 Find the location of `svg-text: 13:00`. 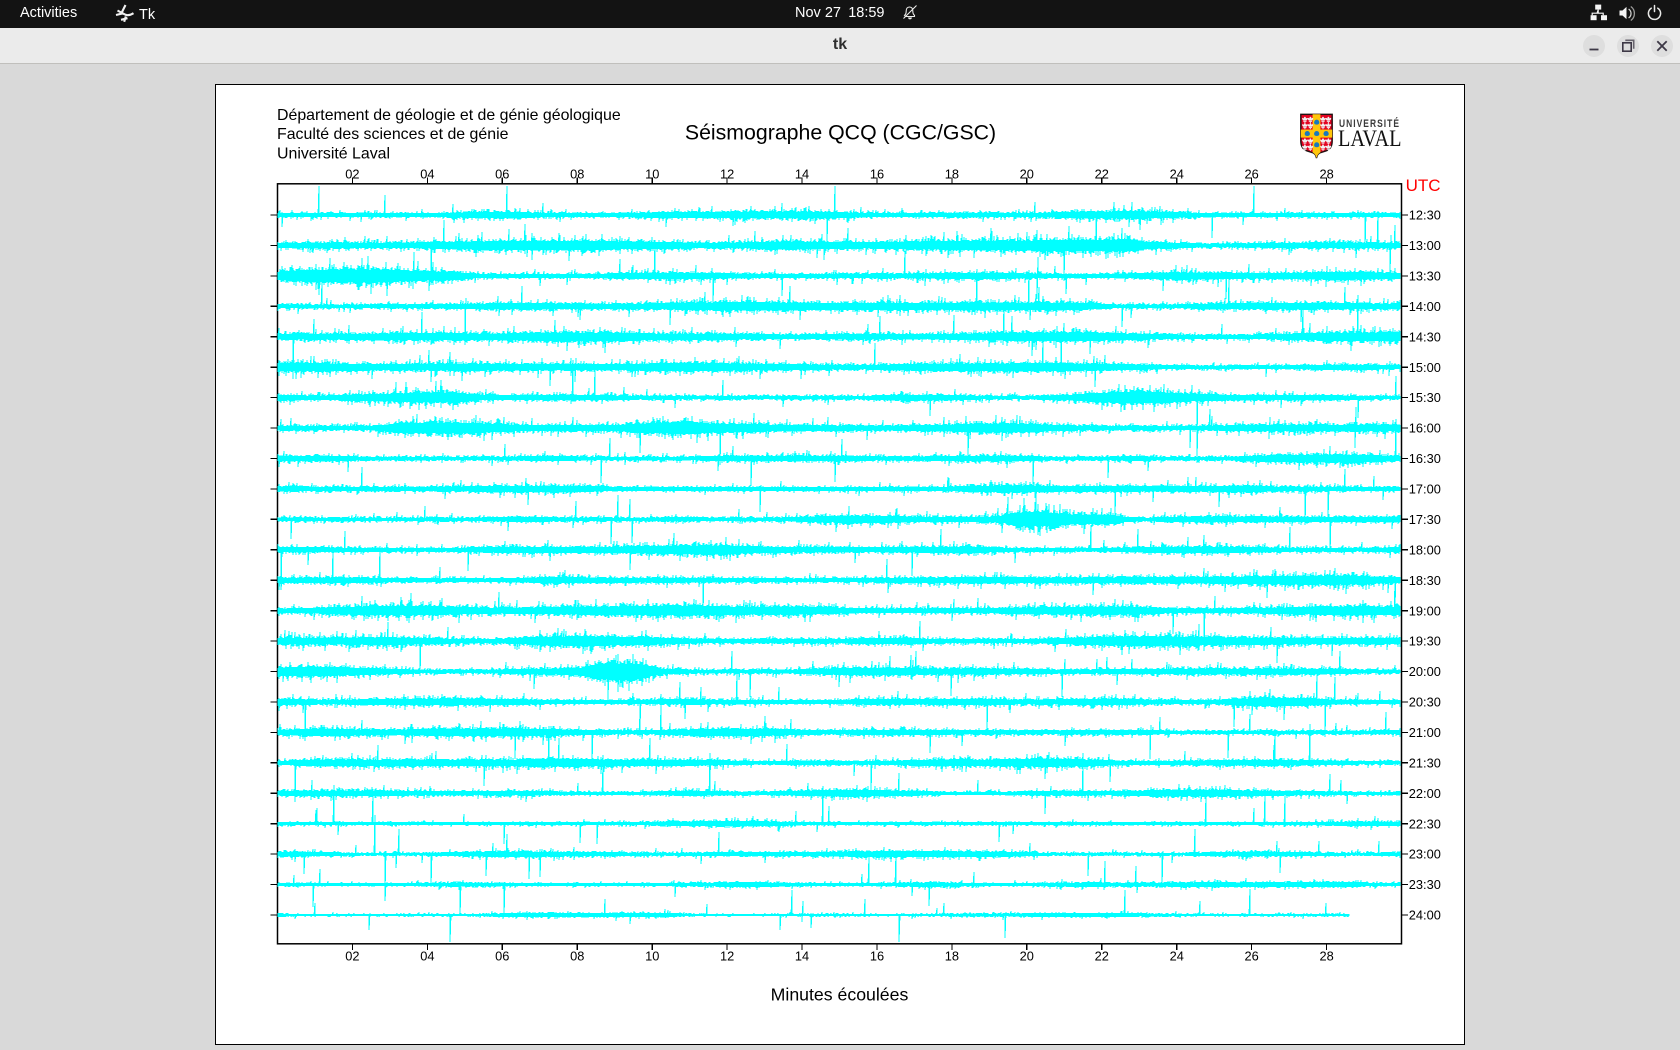

svg-text: 13:00 is located at coordinates (1425, 245).